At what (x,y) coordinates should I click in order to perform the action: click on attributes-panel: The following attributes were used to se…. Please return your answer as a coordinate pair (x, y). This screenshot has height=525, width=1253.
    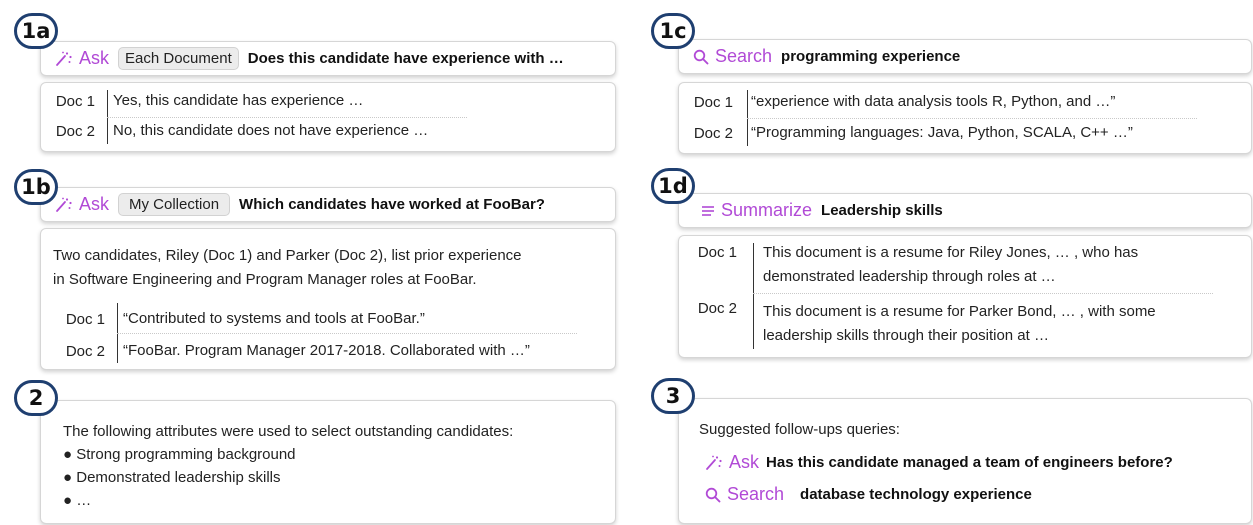
    Looking at the image, I should click on (328, 462).